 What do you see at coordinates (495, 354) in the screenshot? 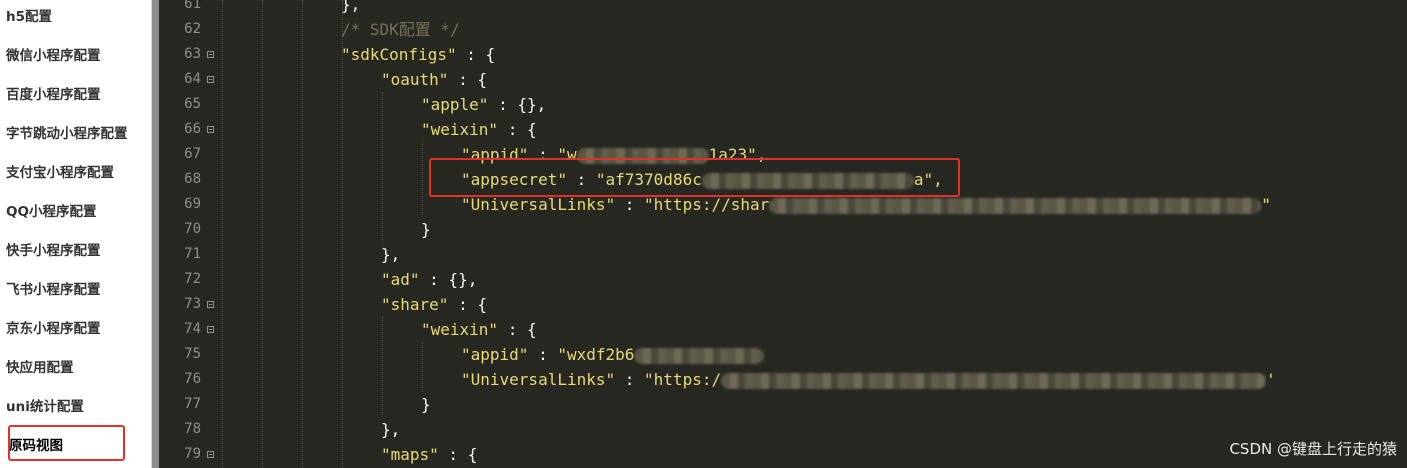
I see `json-key: "appid"` at bounding box center [495, 354].